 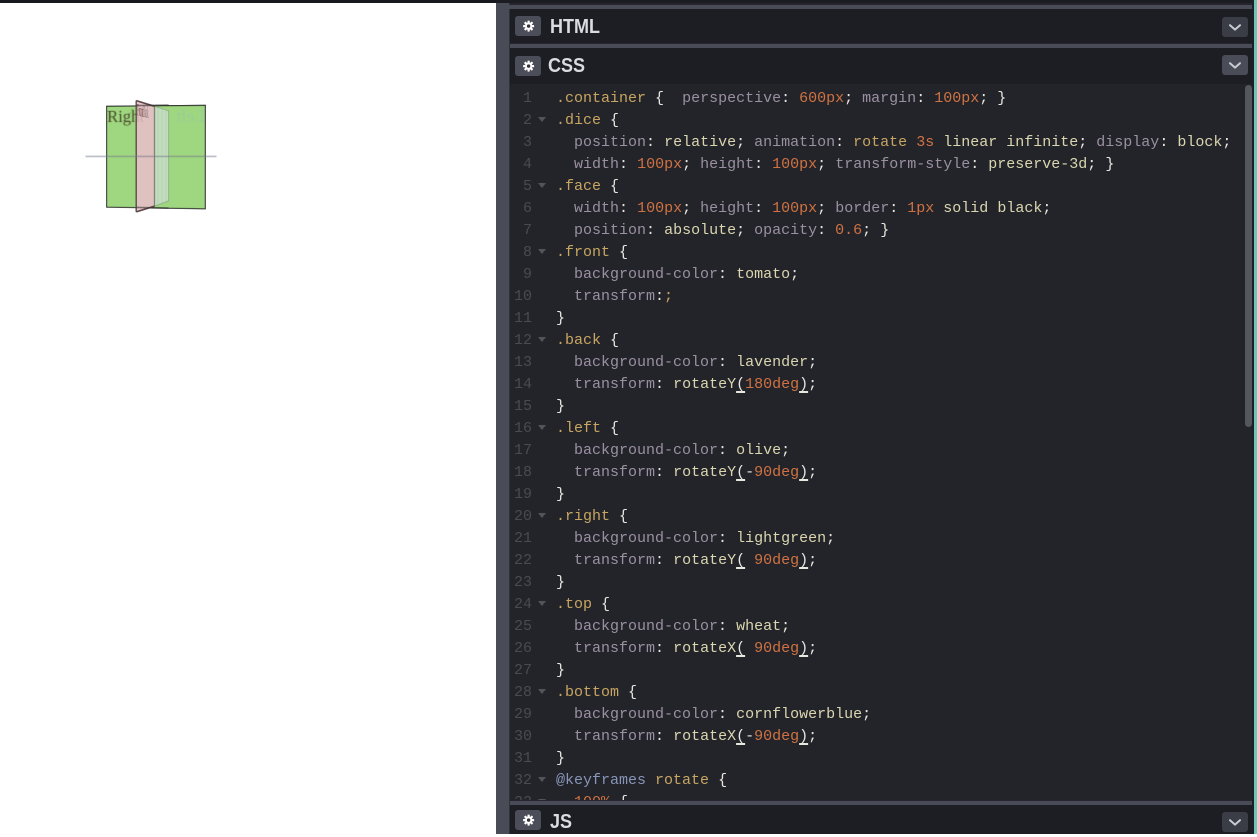 I want to click on svg-text: Back, so click(x=145, y=111).